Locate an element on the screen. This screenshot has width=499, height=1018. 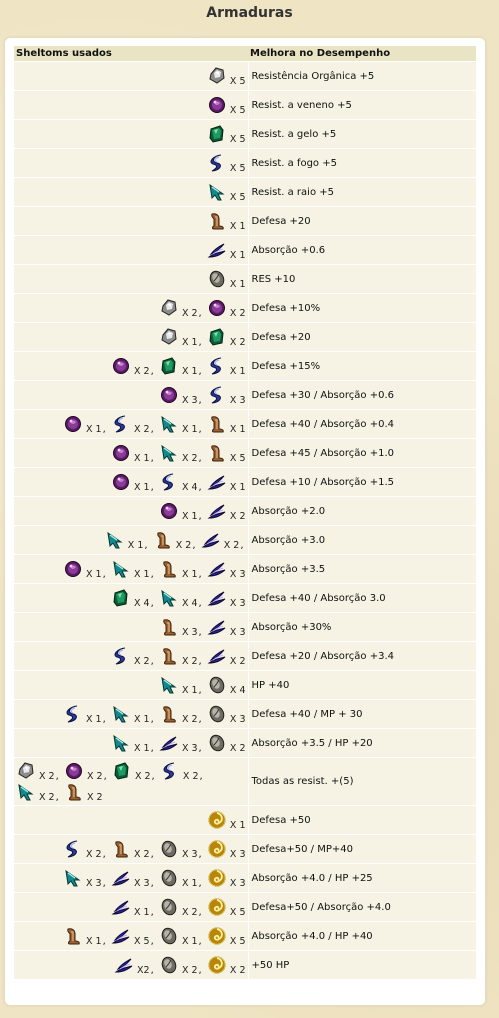
table-row: X 1, X 2, X 5 Defesa +45 / Absorção +1.0 is located at coordinates (245, 453).